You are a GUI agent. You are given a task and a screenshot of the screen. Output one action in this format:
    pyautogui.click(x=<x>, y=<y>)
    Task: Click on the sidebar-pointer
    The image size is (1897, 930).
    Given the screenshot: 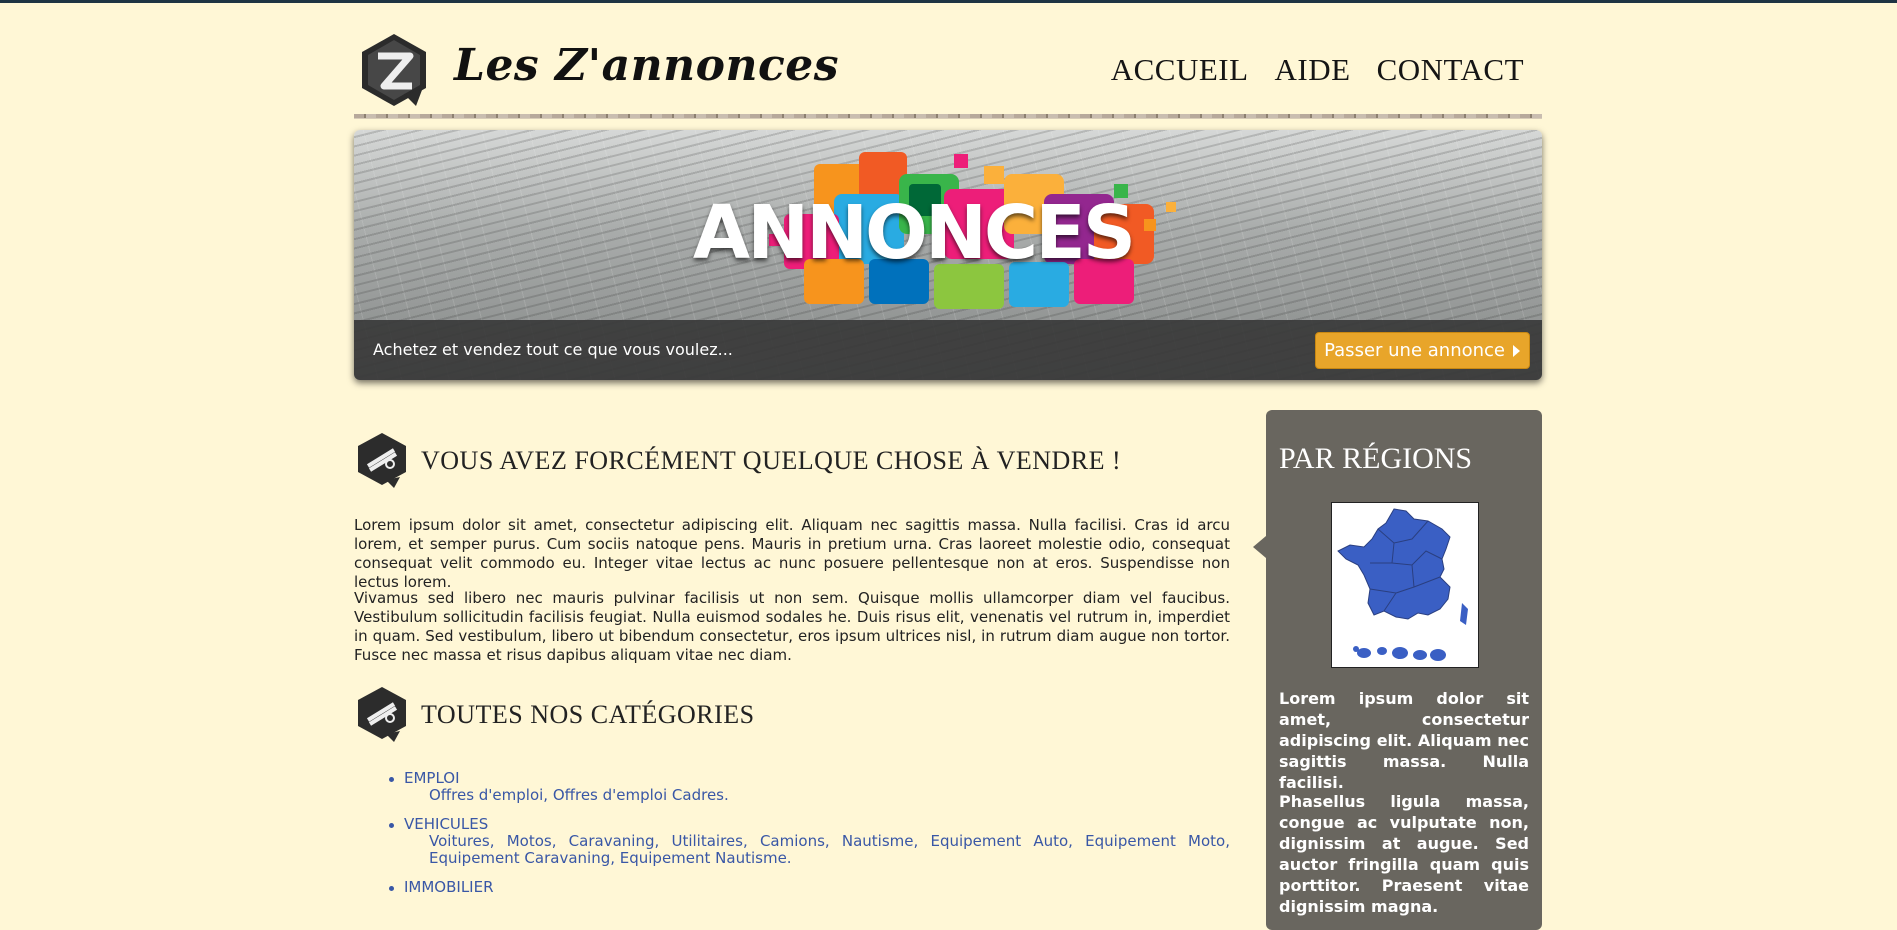 What is the action you would take?
    pyautogui.click(x=1259, y=547)
    